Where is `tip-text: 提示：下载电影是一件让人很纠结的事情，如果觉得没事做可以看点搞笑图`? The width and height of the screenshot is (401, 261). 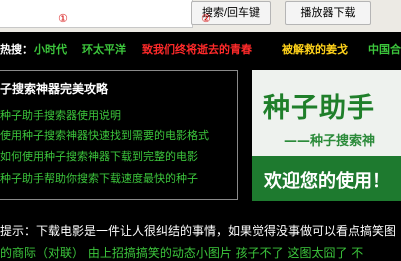 tip-text: 提示：下载电影是一件让人很纠结的事情，如果觉得没事做可以看点搞笑图 is located at coordinates (198, 231).